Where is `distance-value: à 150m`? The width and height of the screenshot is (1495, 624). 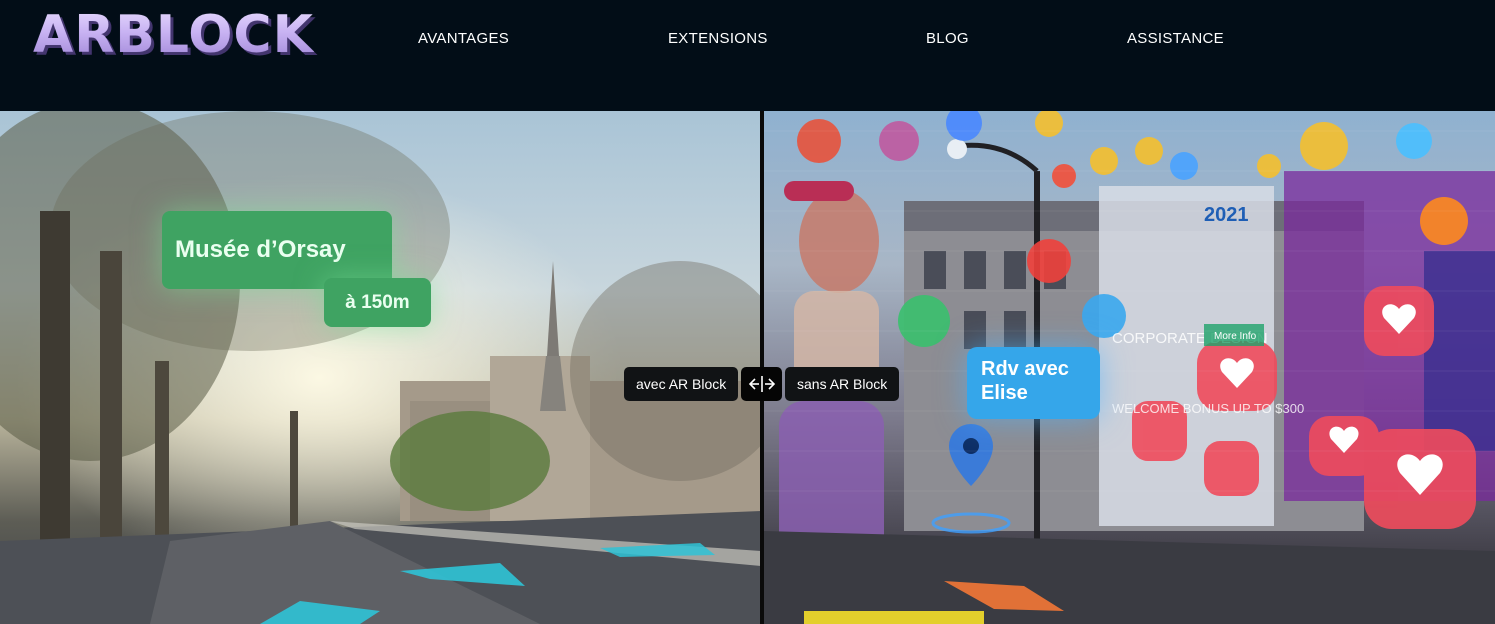 distance-value: à 150m is located at coordinates (377, 302).